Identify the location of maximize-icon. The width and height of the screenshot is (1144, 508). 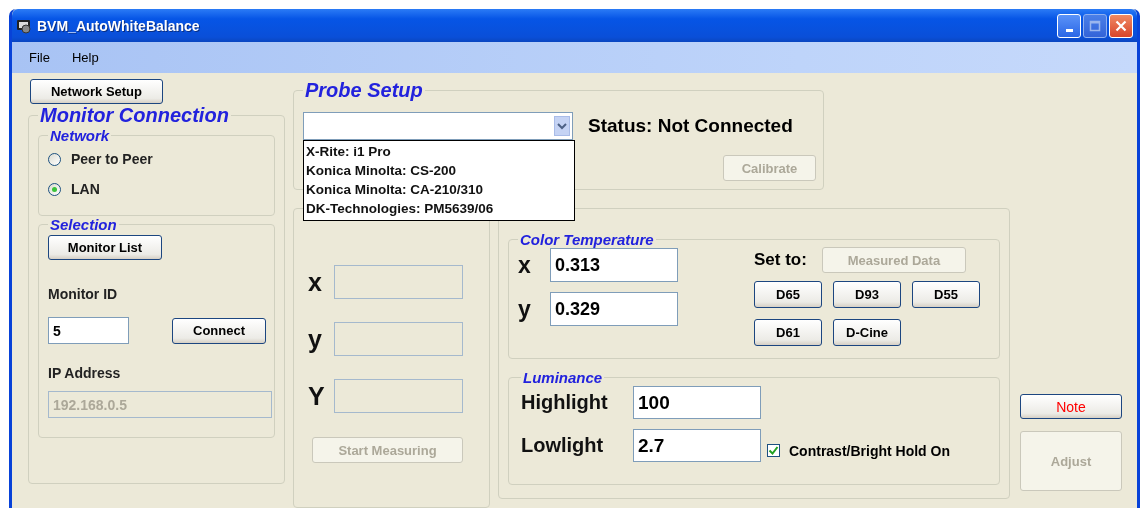
(1095, 25).